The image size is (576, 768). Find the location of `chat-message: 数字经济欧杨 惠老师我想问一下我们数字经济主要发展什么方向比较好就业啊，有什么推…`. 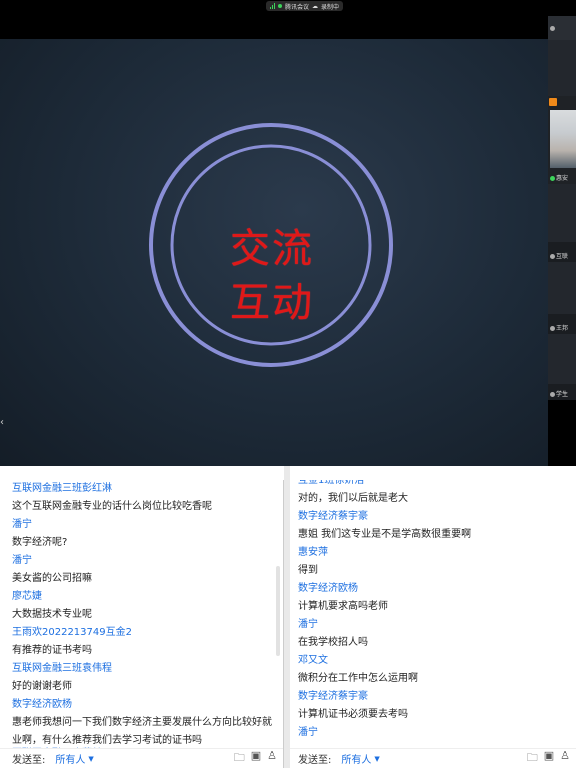

chat-message: 数字经济欧杨 惠老师我想问一下我们数字经济主要发展什么方向比较好就业啊，有什么推… is located at coordinates (141, 723).